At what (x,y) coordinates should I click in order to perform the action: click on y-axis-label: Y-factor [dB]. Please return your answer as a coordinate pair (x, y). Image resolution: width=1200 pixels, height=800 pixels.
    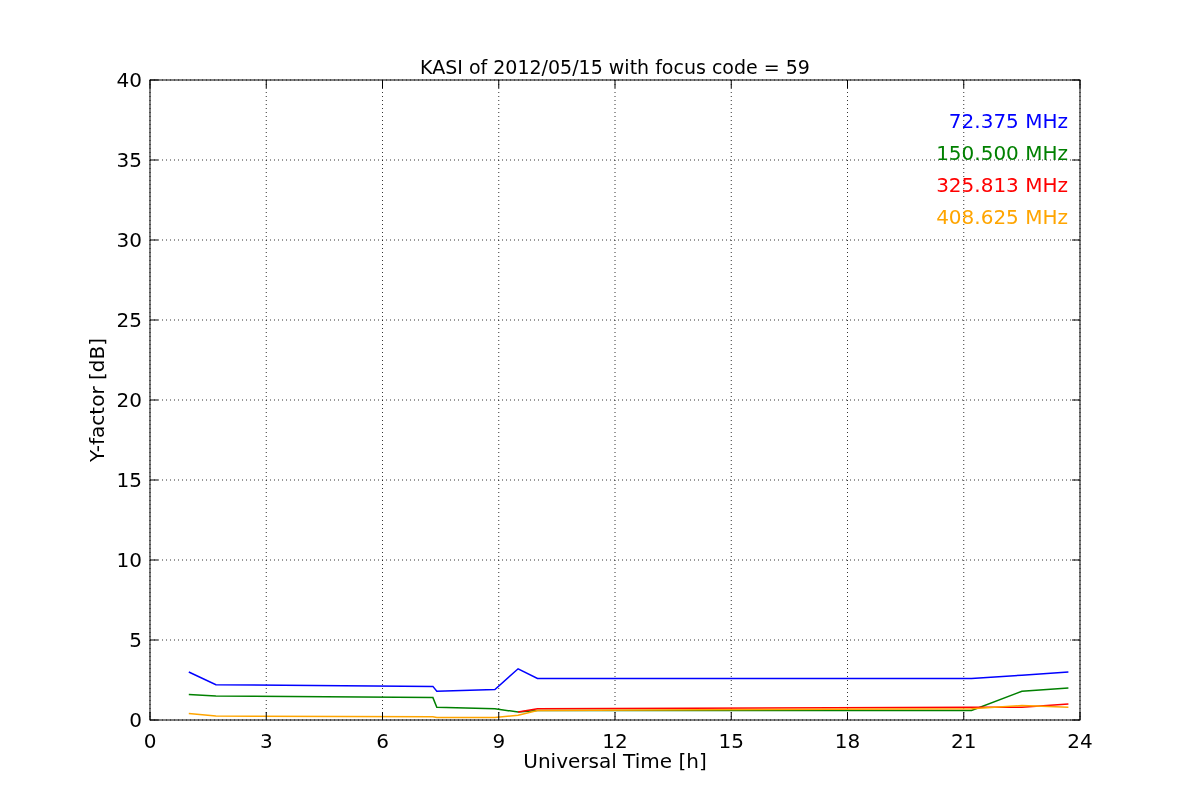
    Looking at the image, I should click on (97, 400).